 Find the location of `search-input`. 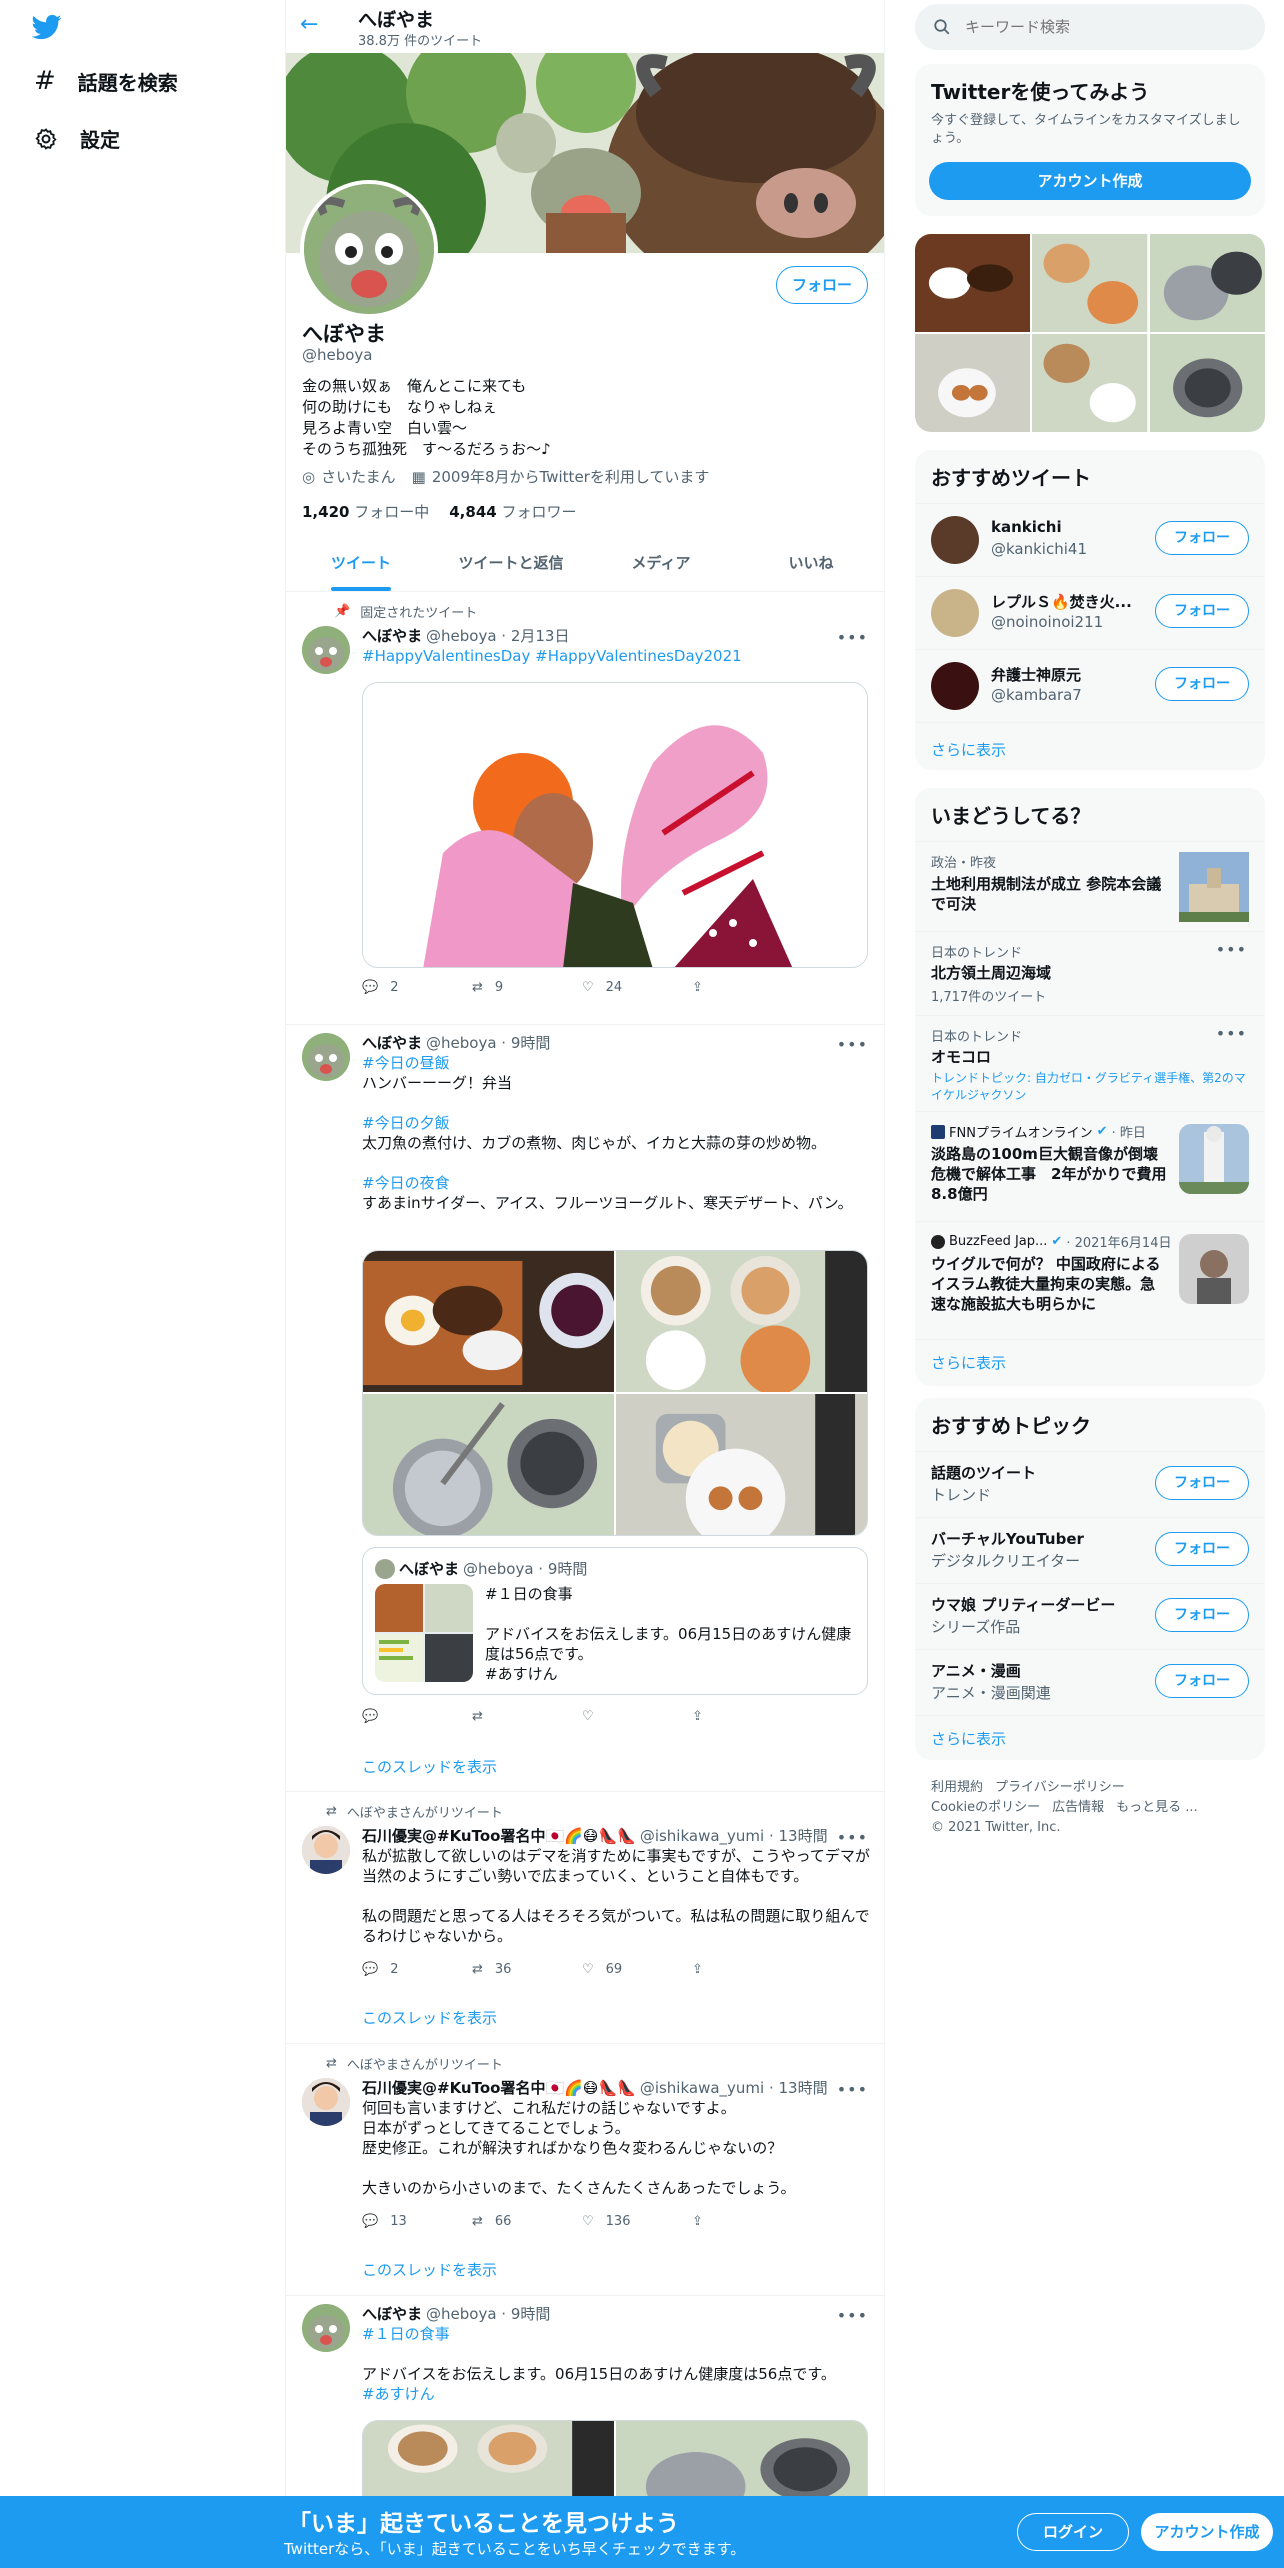

search-input is located at coordinates (1095, 27).